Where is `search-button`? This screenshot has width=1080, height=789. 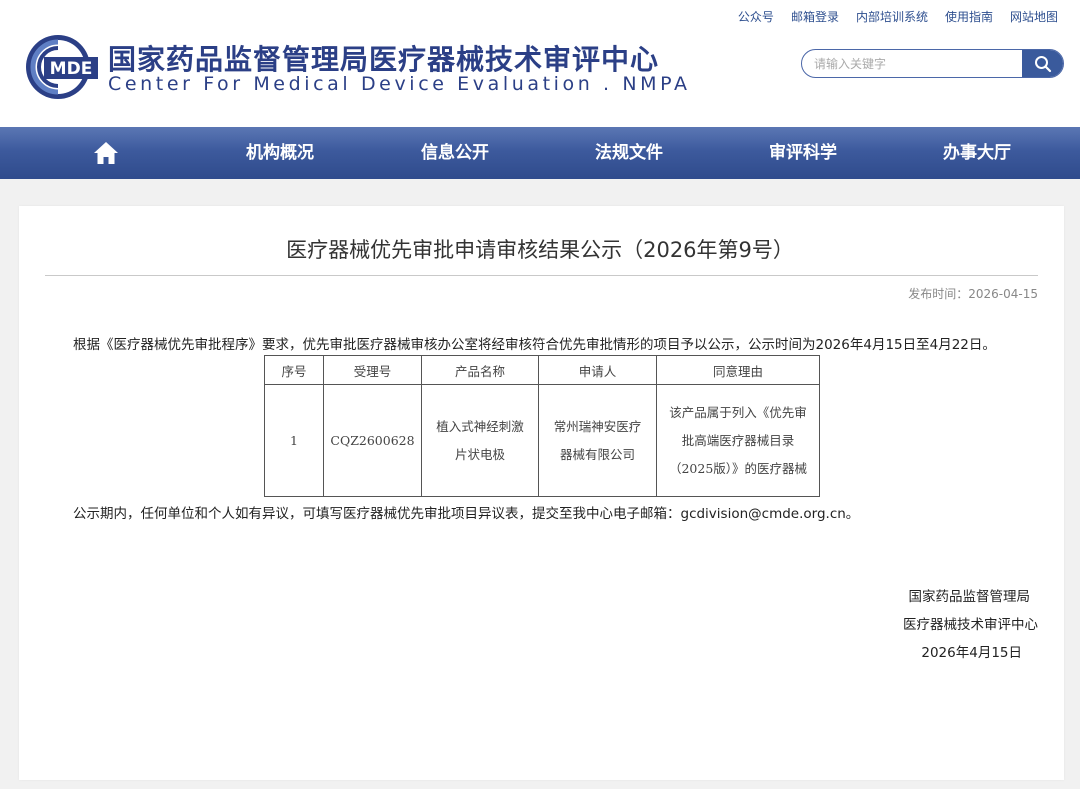
search-button is located at coordinates (1042, 63).